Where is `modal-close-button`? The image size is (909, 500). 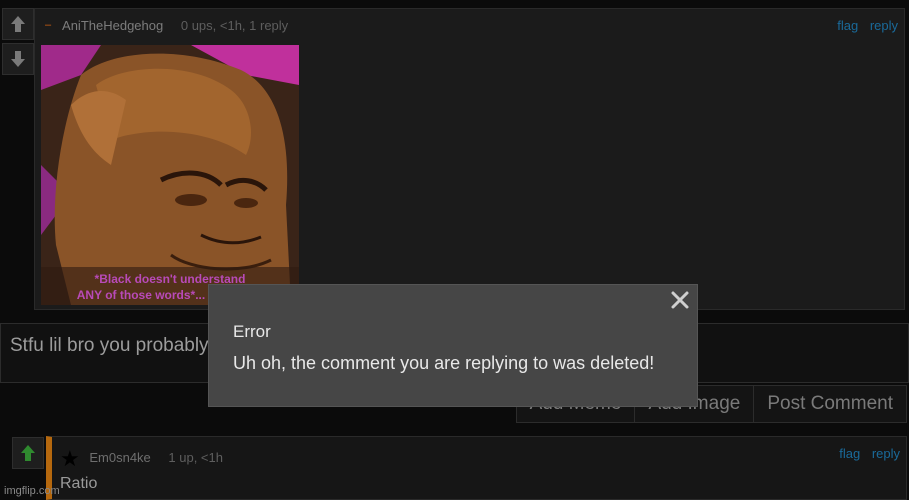 modal-close-button is located at coordinates (680, 302).